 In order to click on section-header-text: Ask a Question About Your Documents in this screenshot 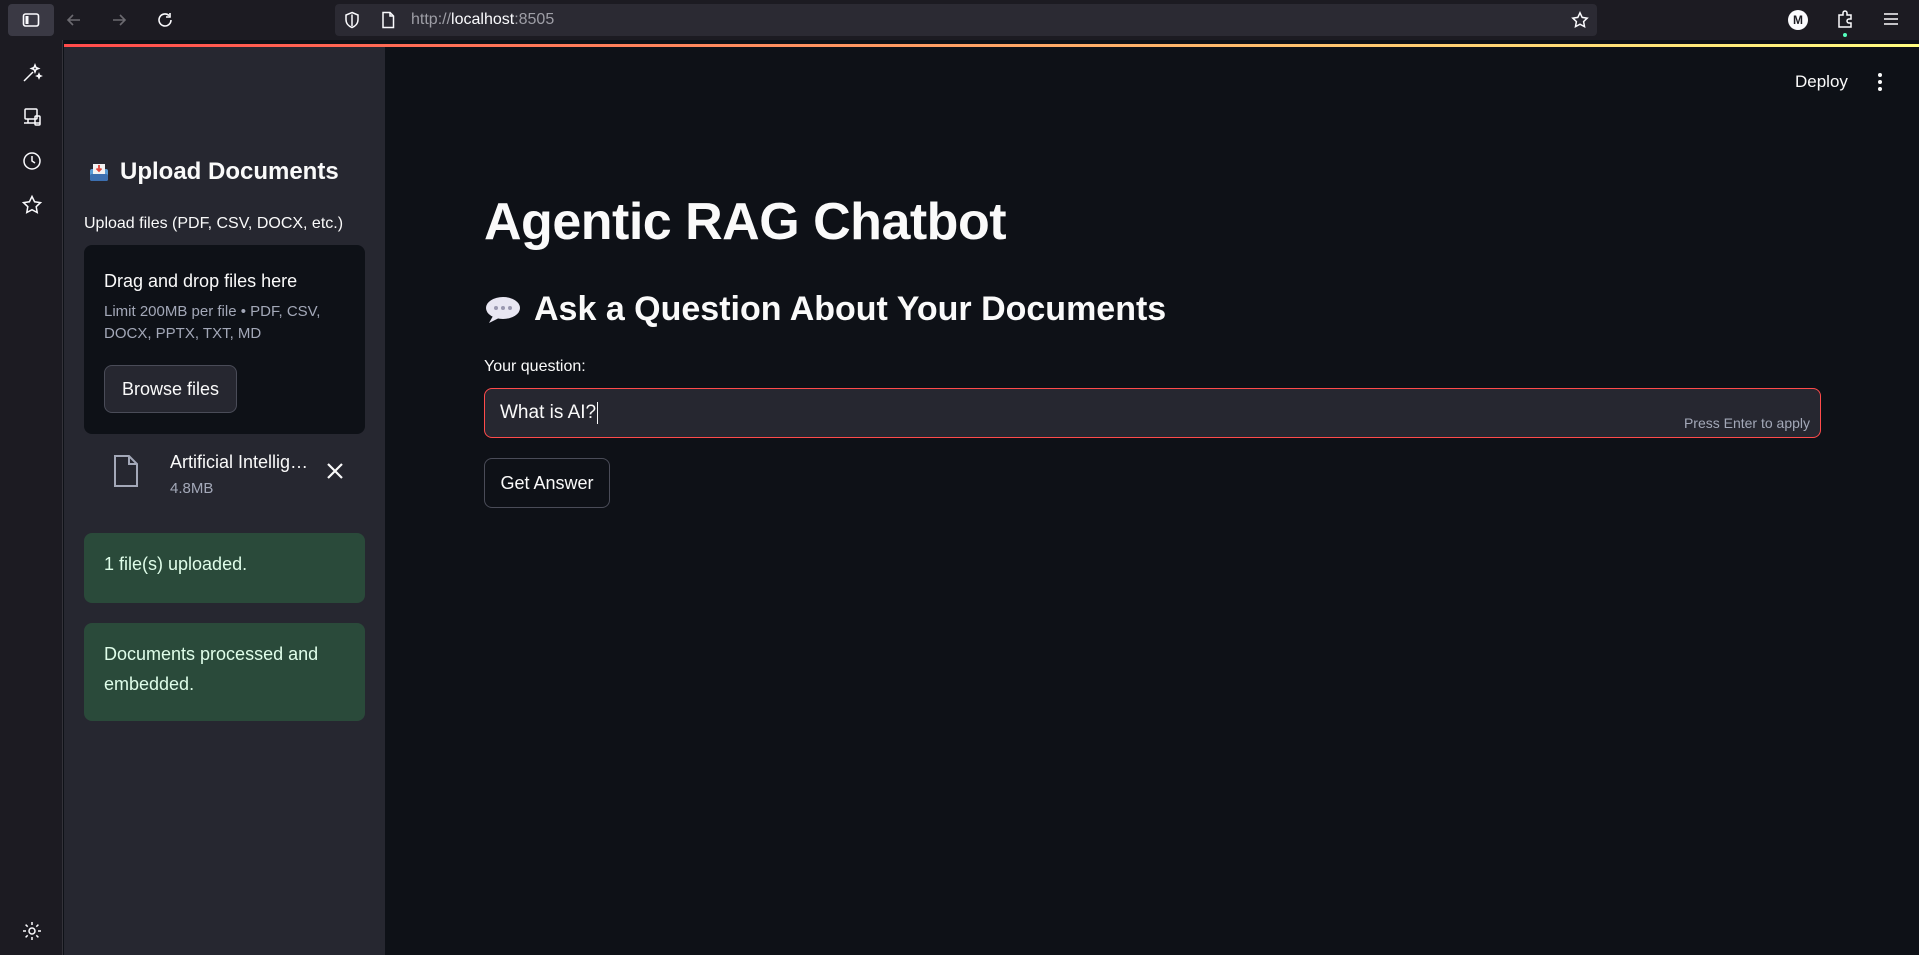, I will do `click(850, 309)`.